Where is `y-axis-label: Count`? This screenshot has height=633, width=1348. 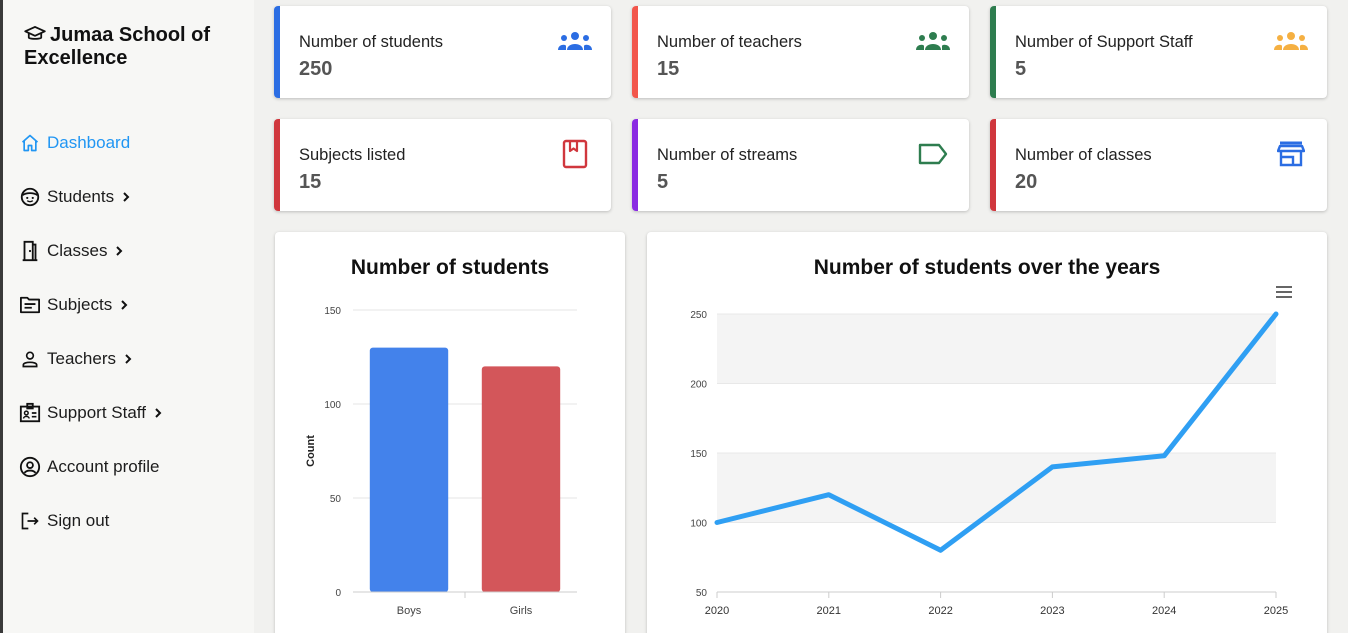 y-axis-label: Count is located at coordinates (311, 451).